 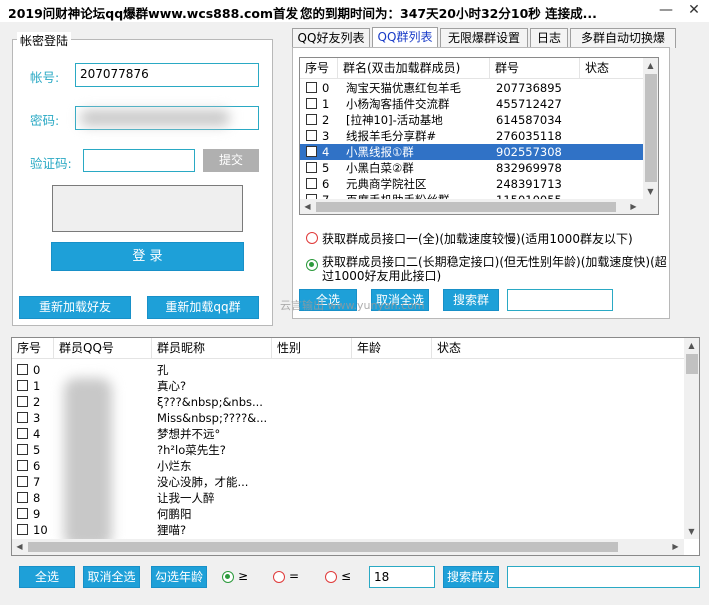 What do you see at coordinates (51, 163) in the screenshot?
I see `captcha-label: 验证码:` at bounding box center [51, 163].